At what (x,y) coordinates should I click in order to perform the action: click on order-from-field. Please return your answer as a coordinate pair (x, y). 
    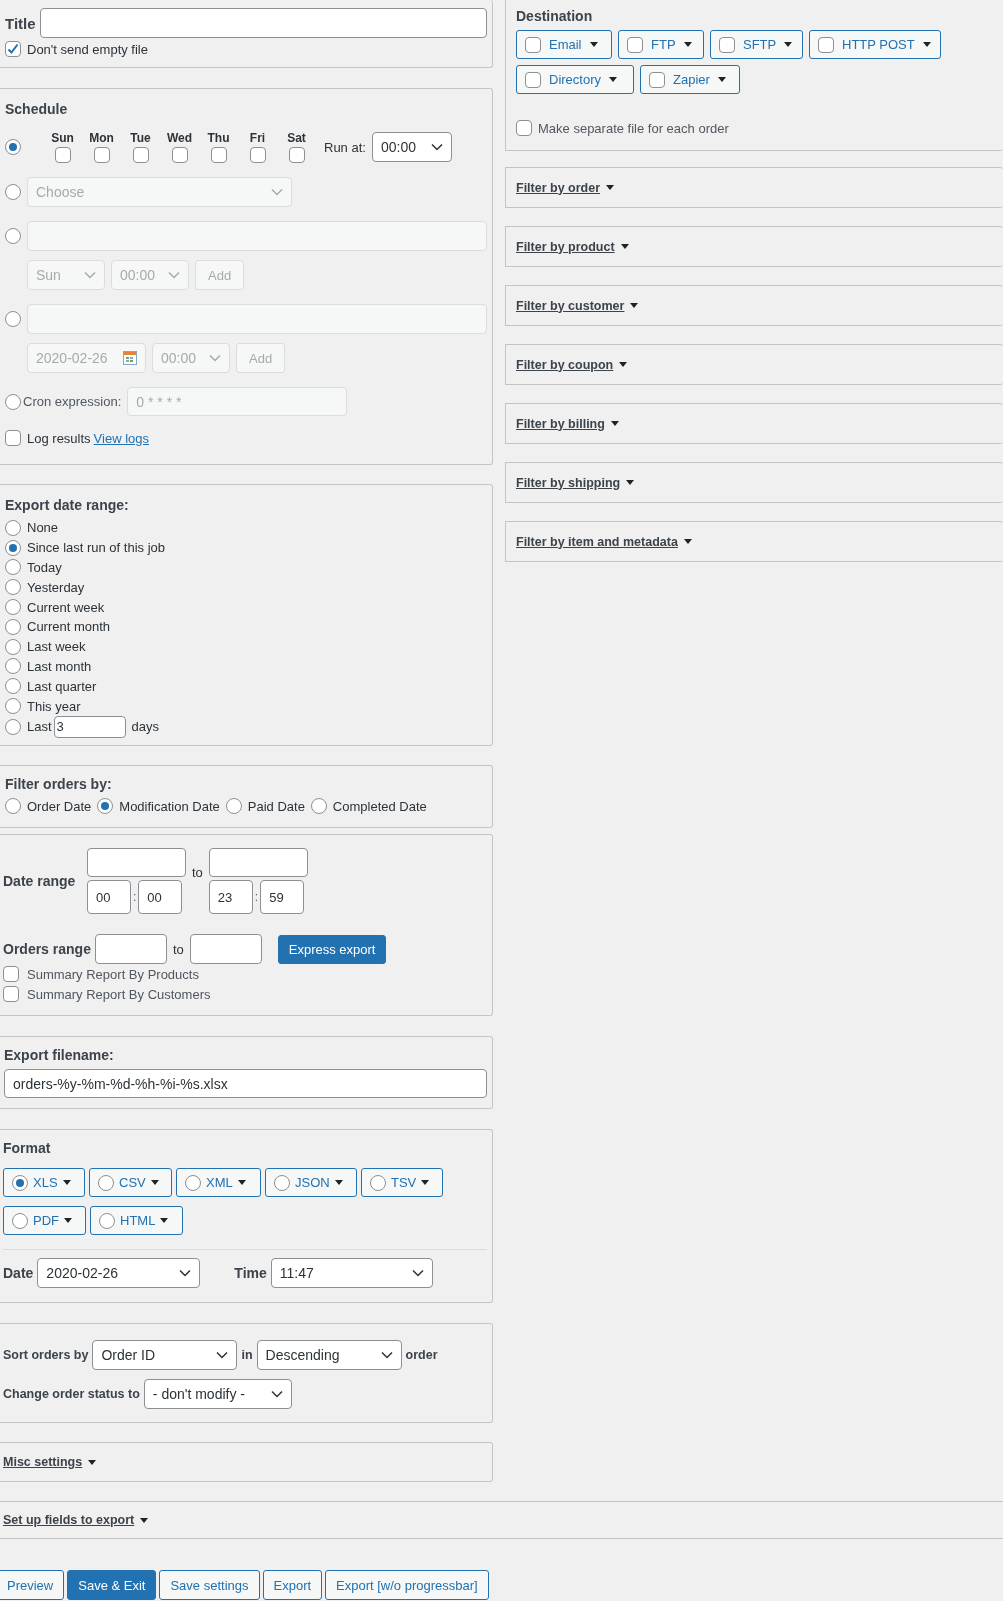
    Looking at the image, I should click on (130, 949).